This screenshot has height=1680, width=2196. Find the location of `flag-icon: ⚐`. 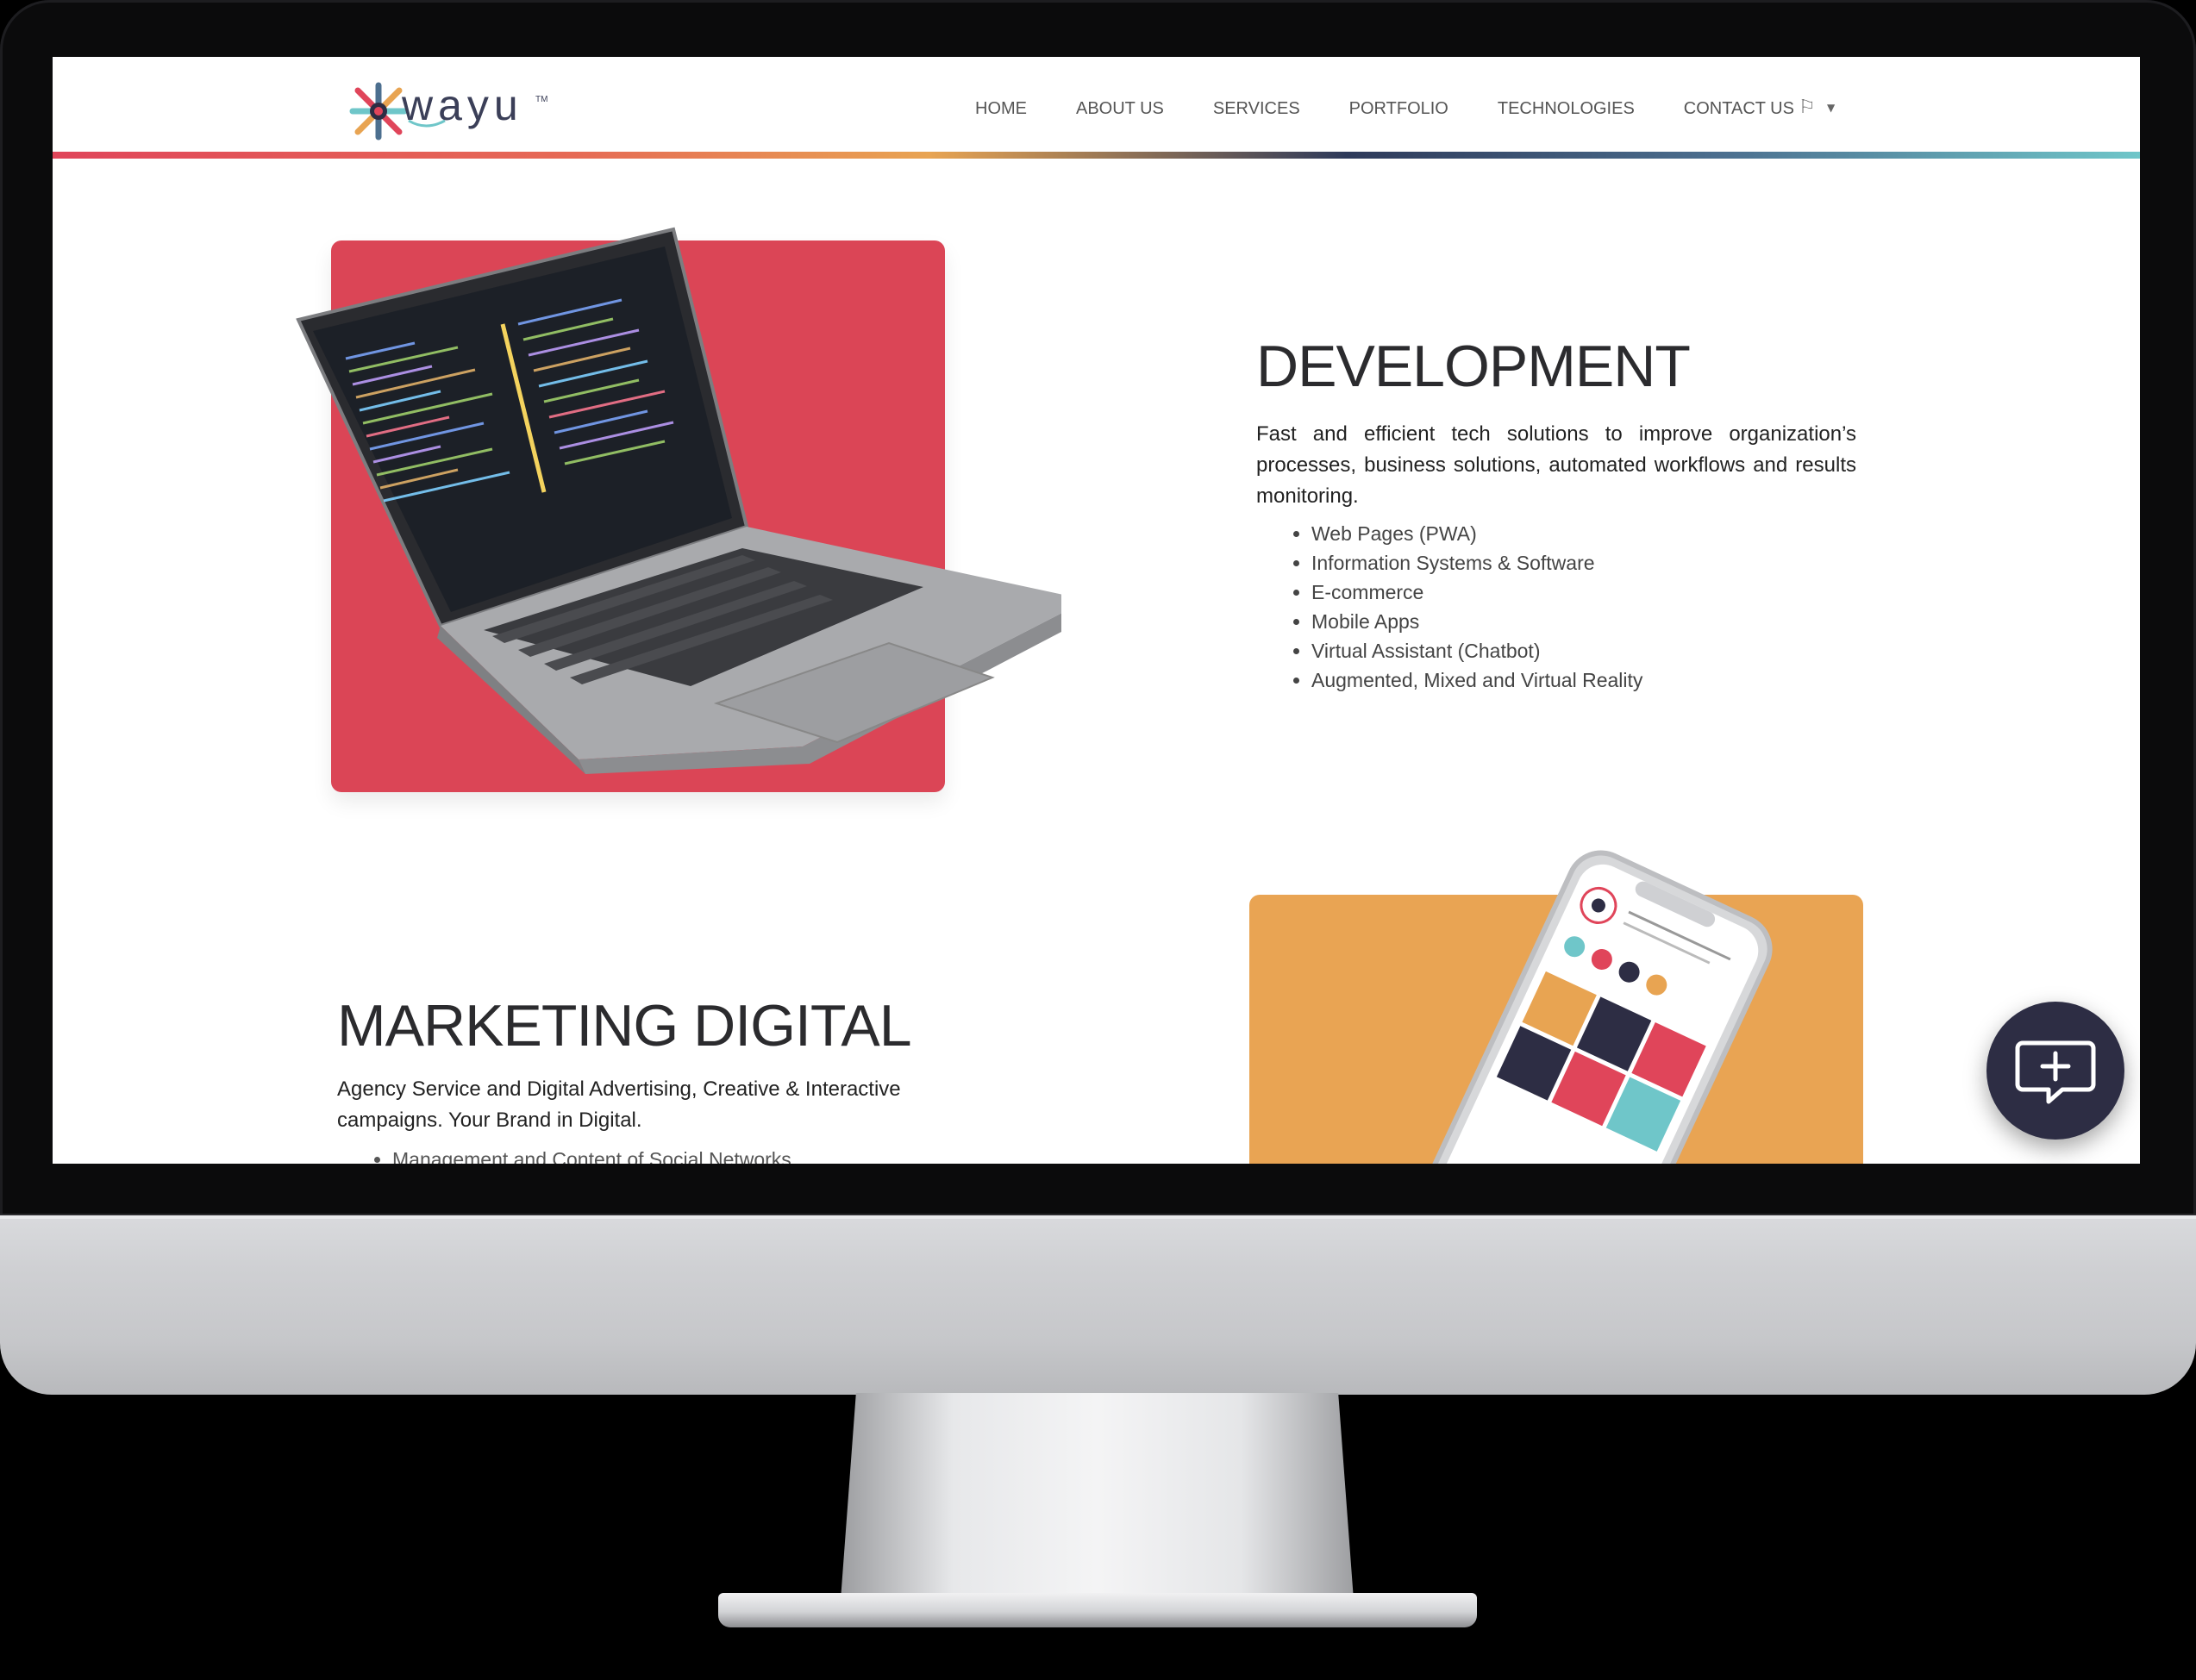

flag-icon: ⚐ is located at coordinates (1807, 107).